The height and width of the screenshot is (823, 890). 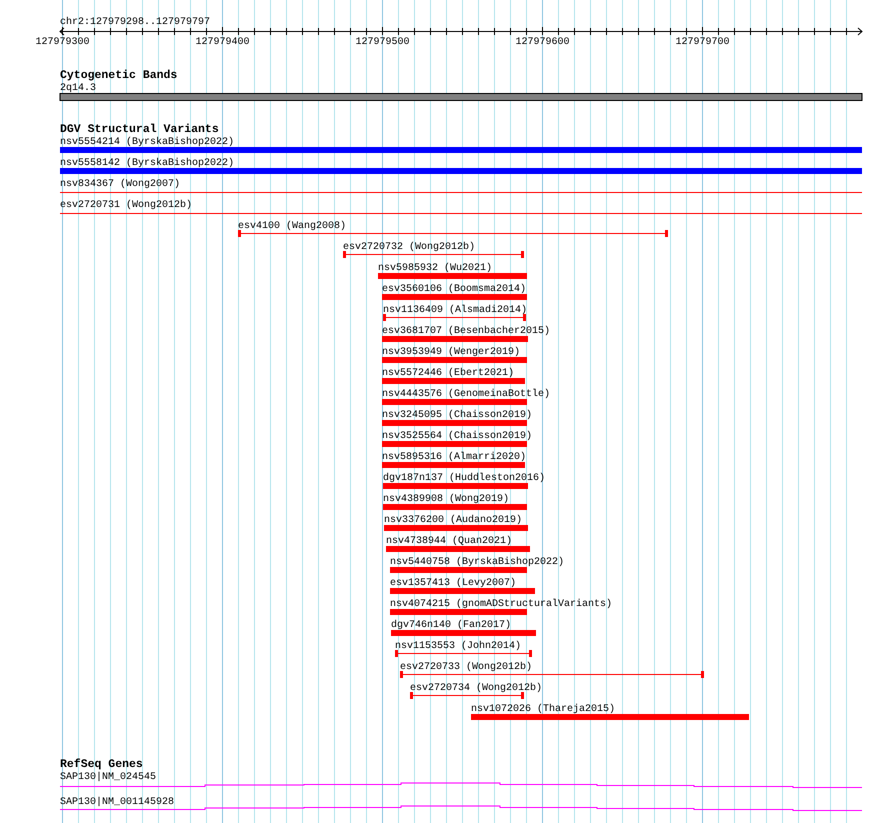 I want to click on track-title: Cytogenetic Bands, so click(x=119, y=75).